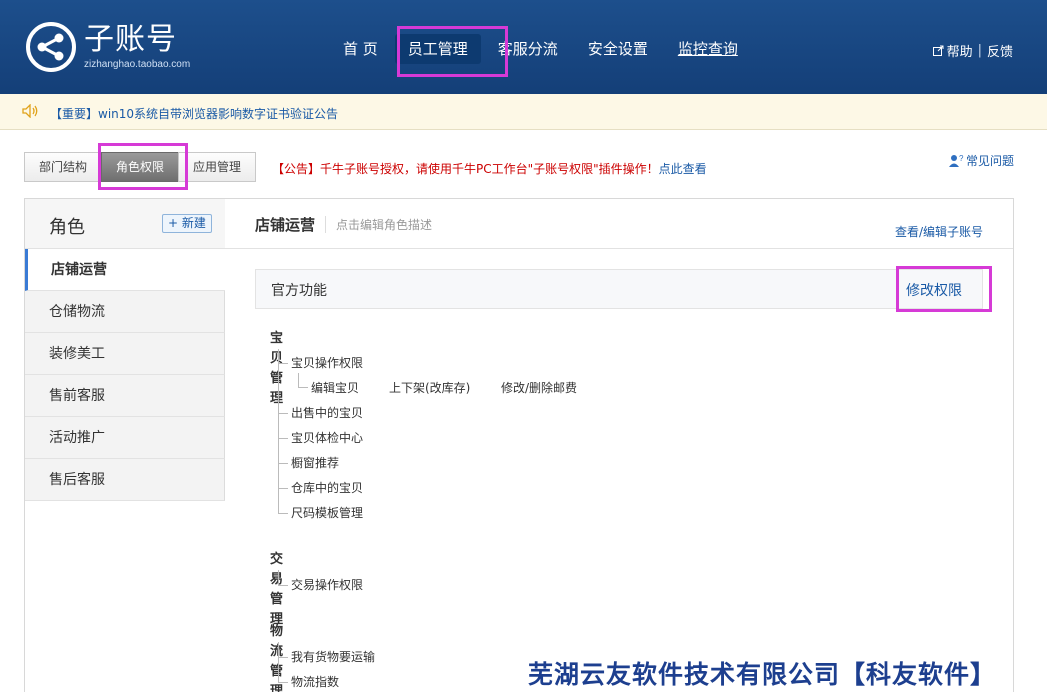 The width and height of the screenshot is (1047, 692). I want to click on role-detail-header: 店铺运营 点击编辑角色描述 查看/编辑子账号, so click(619, 224).